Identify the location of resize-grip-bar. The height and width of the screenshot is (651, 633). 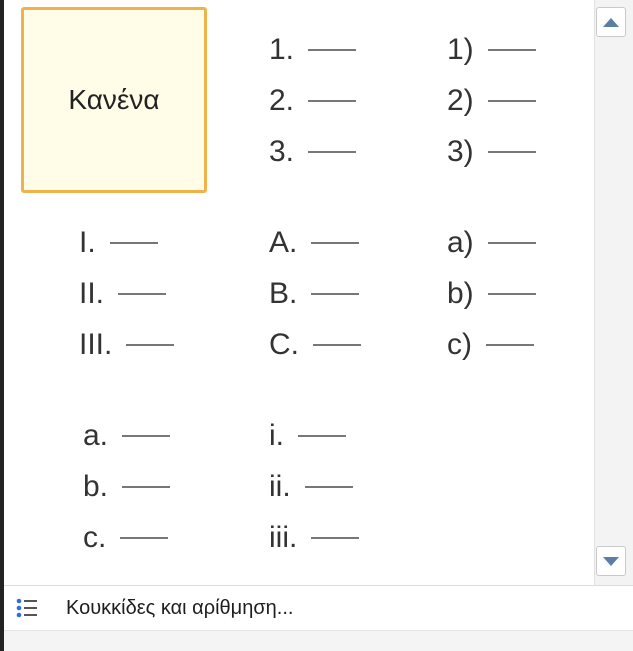
(318, 640).